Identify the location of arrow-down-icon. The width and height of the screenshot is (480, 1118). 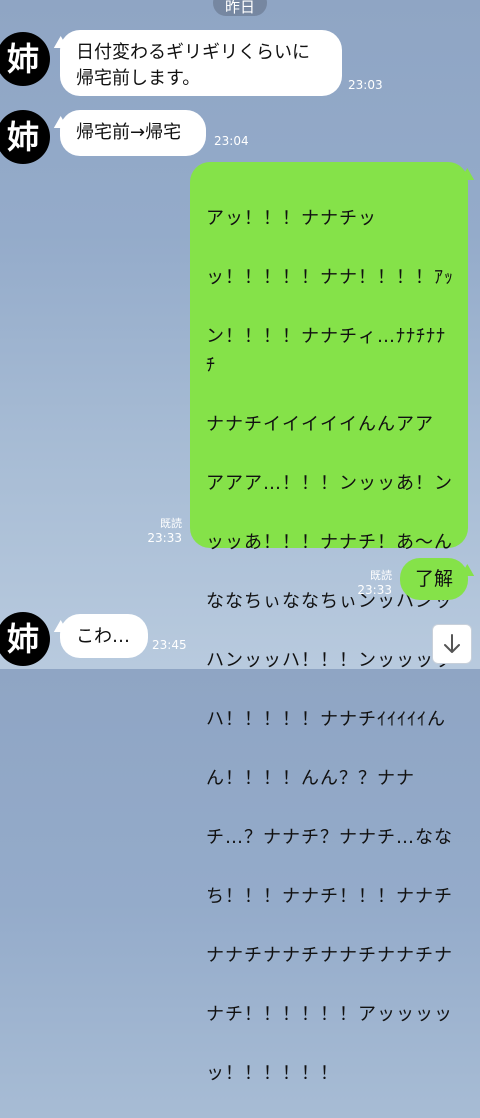
(452, 643).